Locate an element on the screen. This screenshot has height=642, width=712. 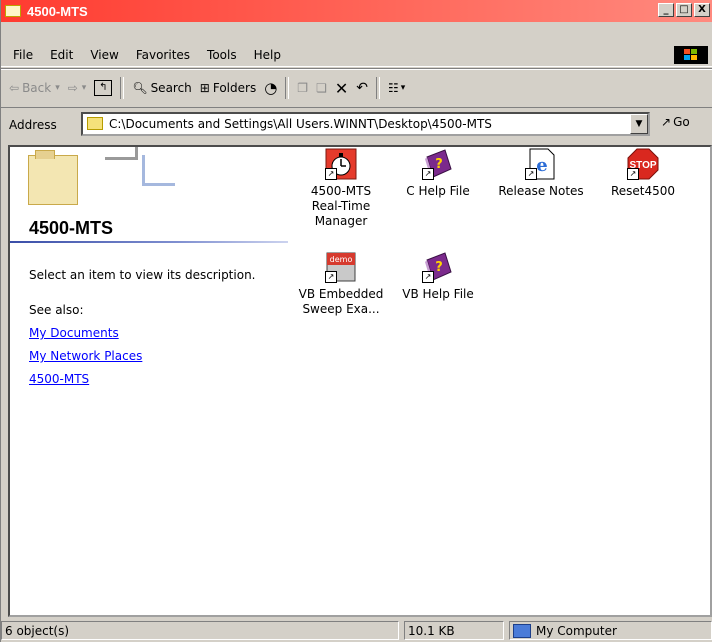
search-label: Search is located at coordinates (171, 88).